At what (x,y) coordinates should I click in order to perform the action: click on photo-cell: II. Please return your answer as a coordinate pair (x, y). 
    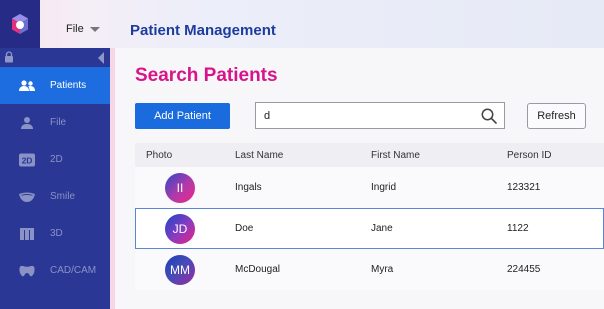
    Looking at the image, I should click on (185, 187).